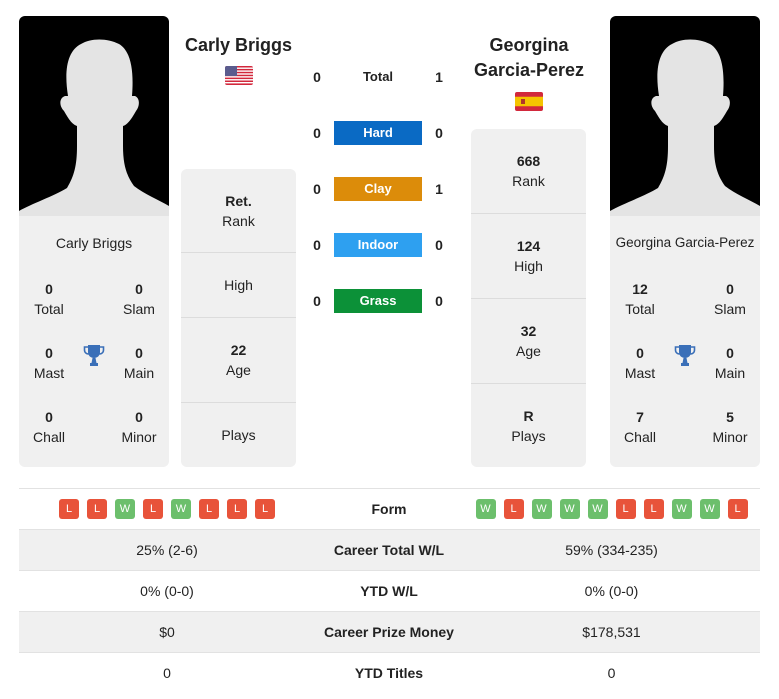 This screenshot has width=779, height=699. What do you see at coordinates (167, 509) in the screenshot?
I see `player1-form: LLWLWLLL` at bounding box center [167, 509].